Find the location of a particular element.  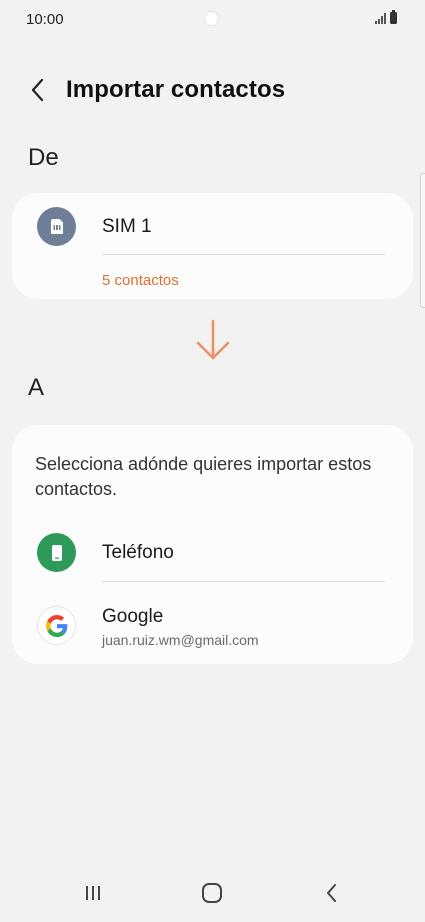

page-title: Importar contactos is located at coordinates (176, 89).